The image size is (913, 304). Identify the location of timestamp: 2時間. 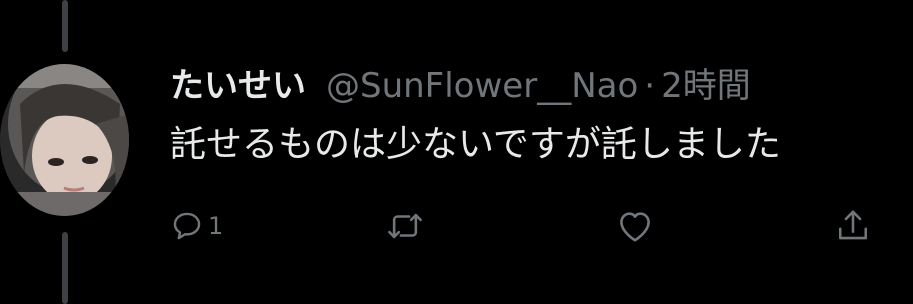
(706, 86).